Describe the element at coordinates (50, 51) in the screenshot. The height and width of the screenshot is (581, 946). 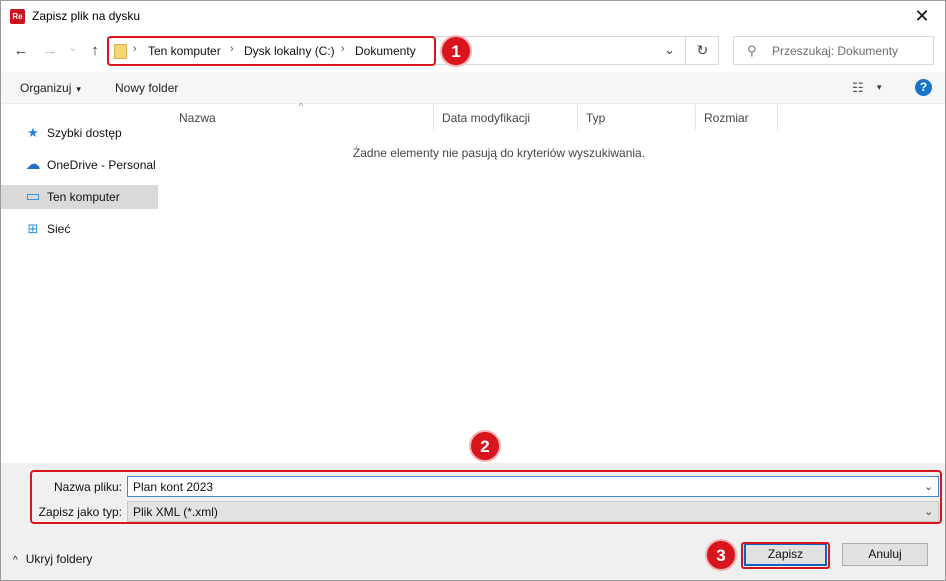
I see `forward-arrow-icon: →` at that location.